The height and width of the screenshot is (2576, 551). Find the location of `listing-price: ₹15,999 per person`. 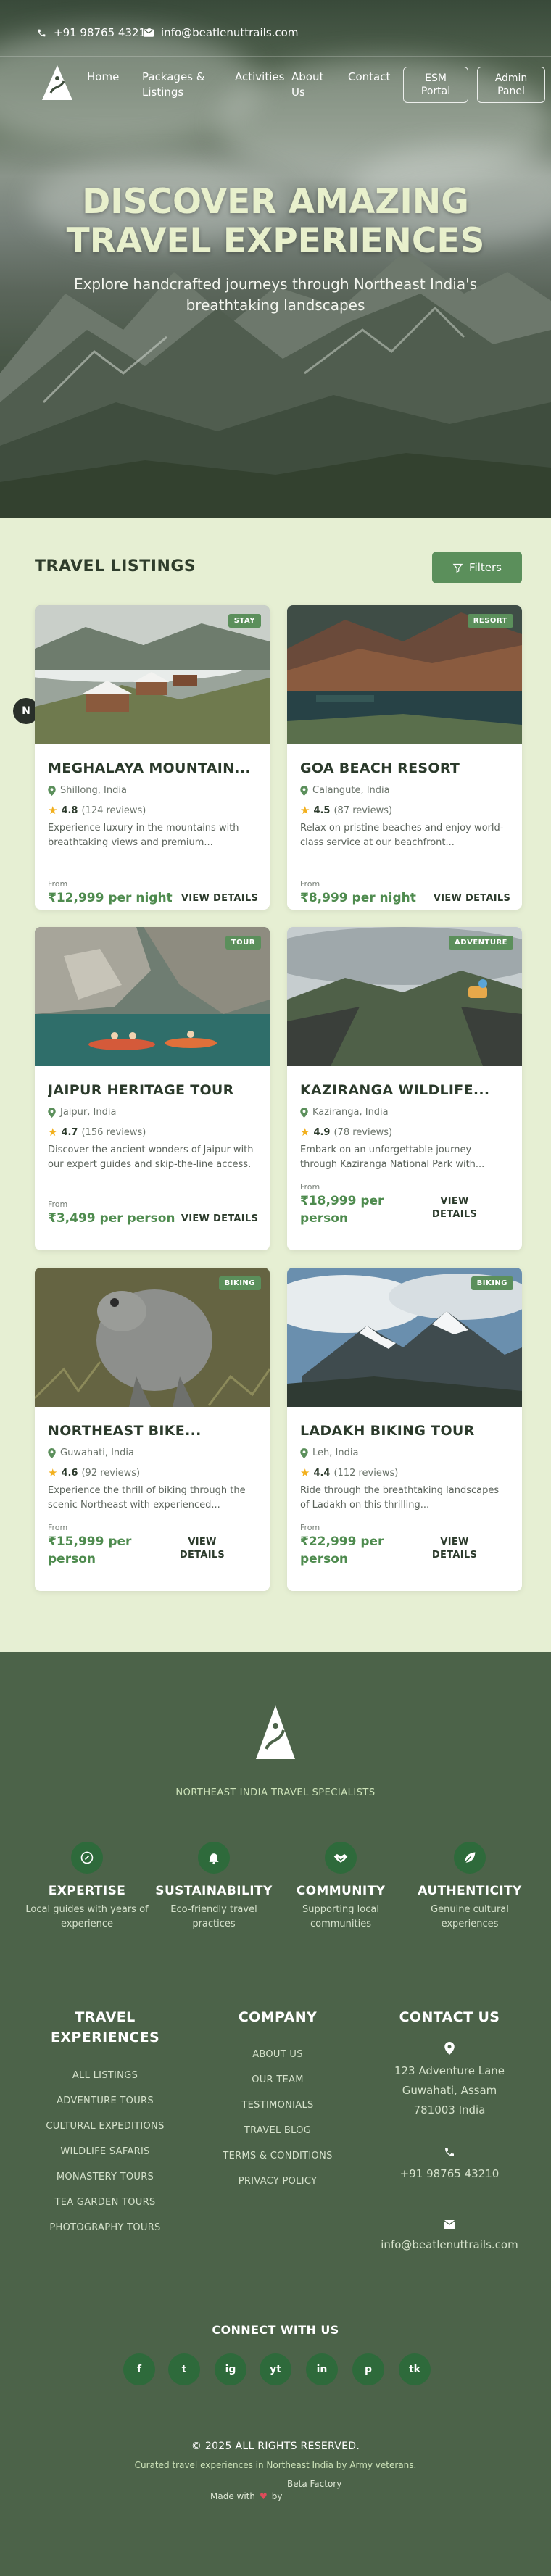

listing-price: ₹15,999 per person is located at coordinates (90, 1550).